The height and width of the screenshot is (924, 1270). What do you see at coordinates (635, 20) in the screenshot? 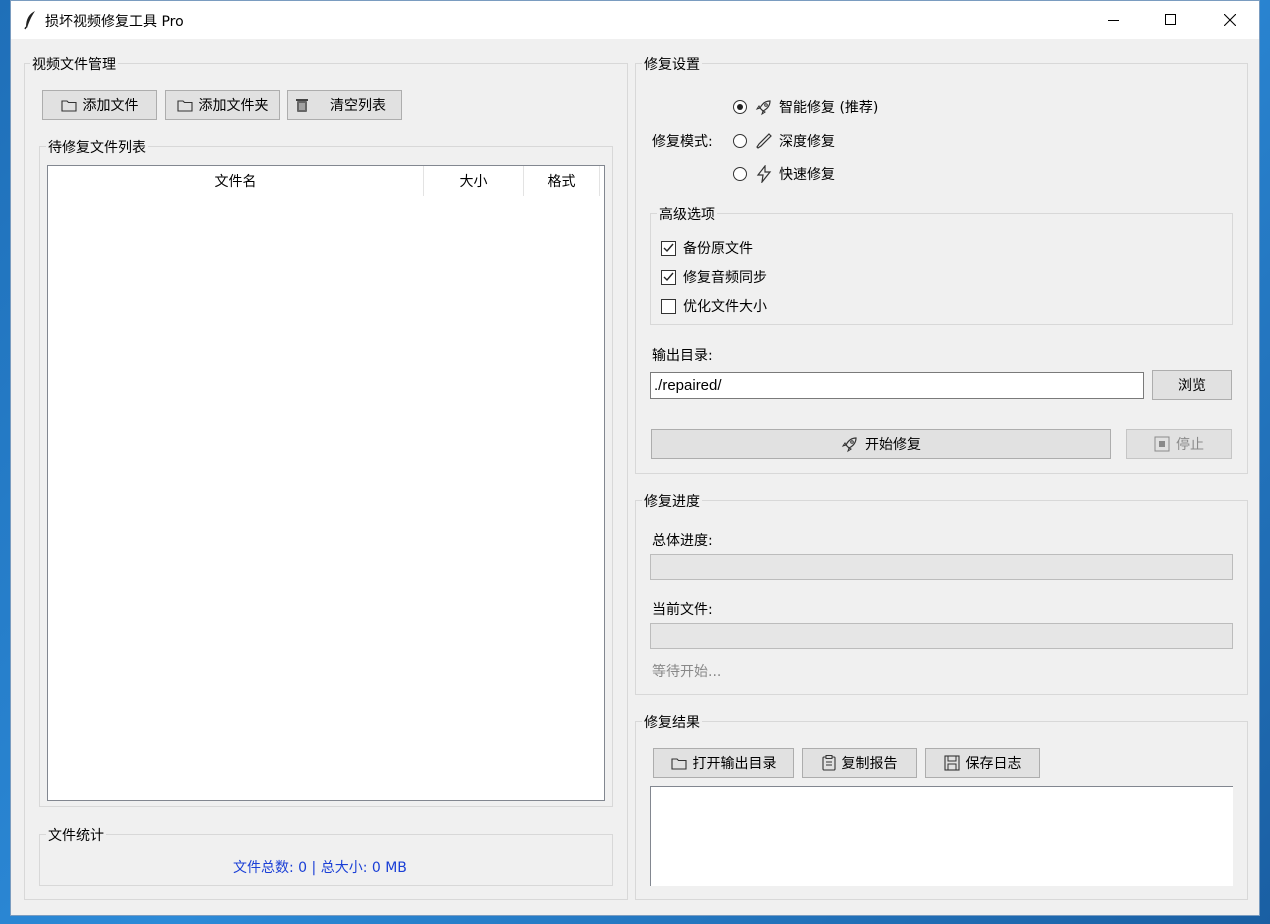
I see `title-bar: 损坏视频修复工具 Pro` at bounding box center [635, 20].